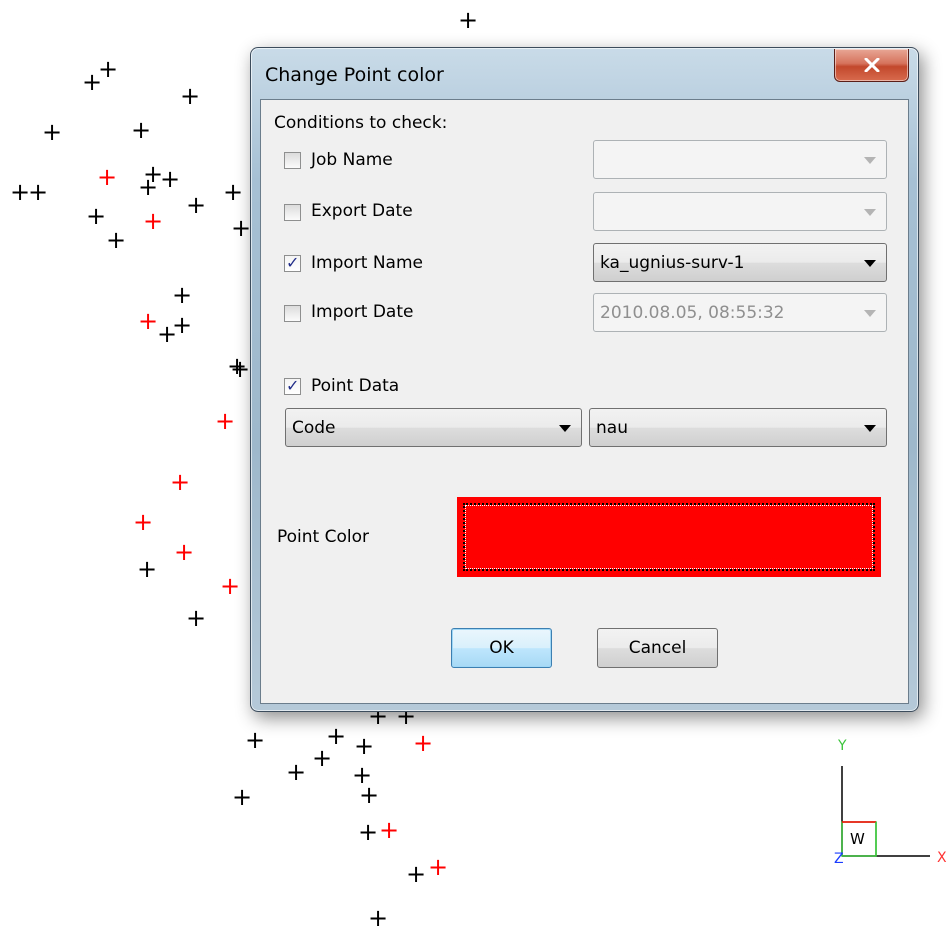 The image size is (951, 932). I want to click on export-date-label: Export Date, so click(362, 211).